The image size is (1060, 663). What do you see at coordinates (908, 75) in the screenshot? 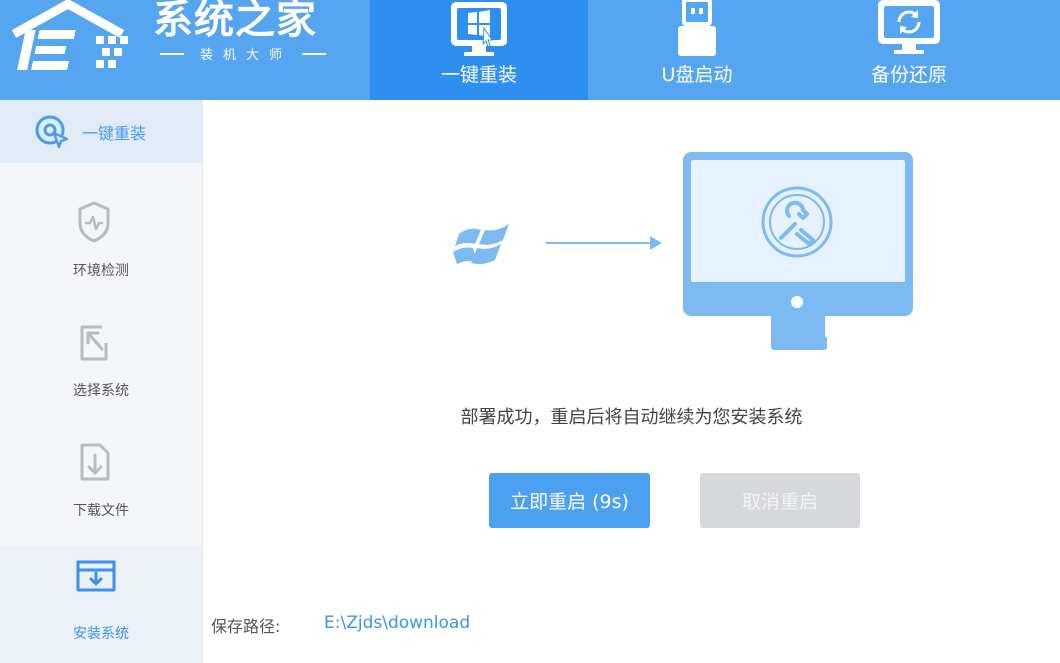
I see `tab-label: 备份还原` at bounding box center [908, 75].